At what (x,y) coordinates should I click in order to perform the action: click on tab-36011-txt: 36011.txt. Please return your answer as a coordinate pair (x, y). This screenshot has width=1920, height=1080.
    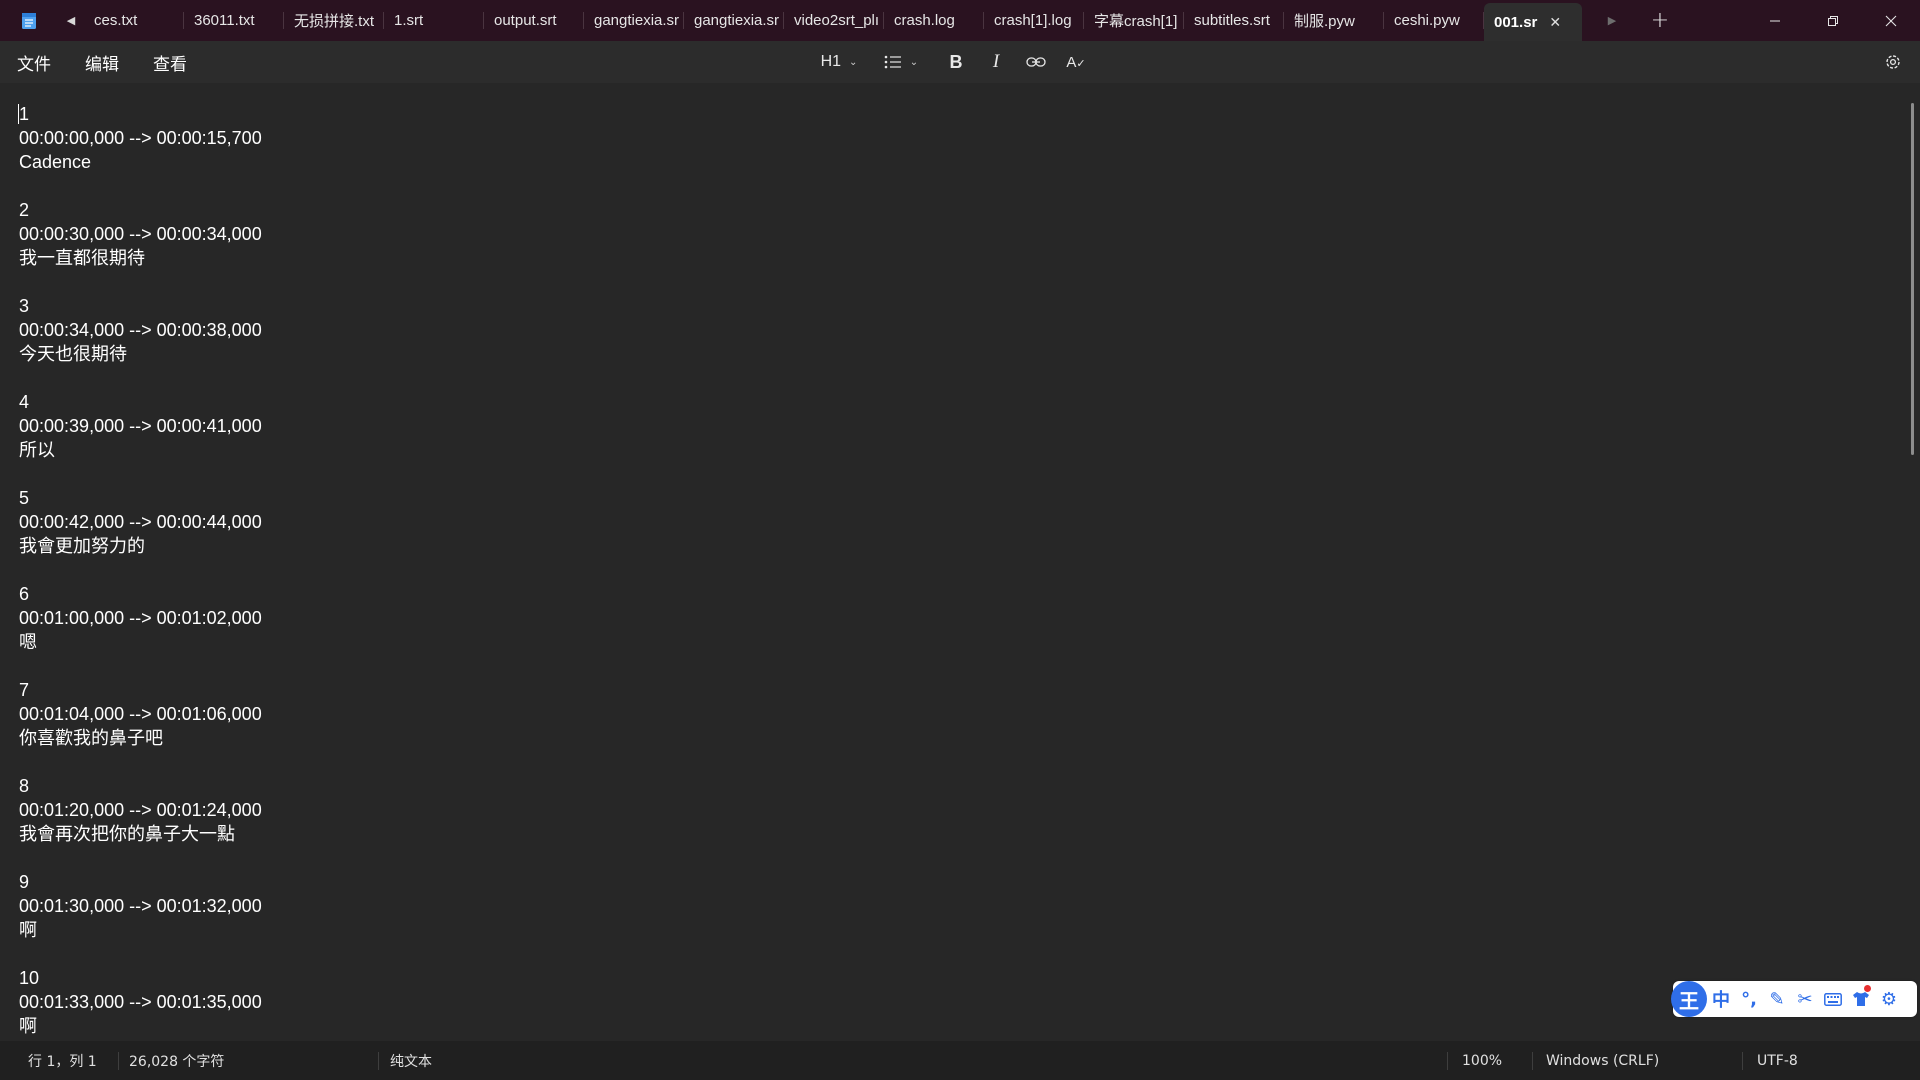
    Looking at the image, I should click on (234, 20).